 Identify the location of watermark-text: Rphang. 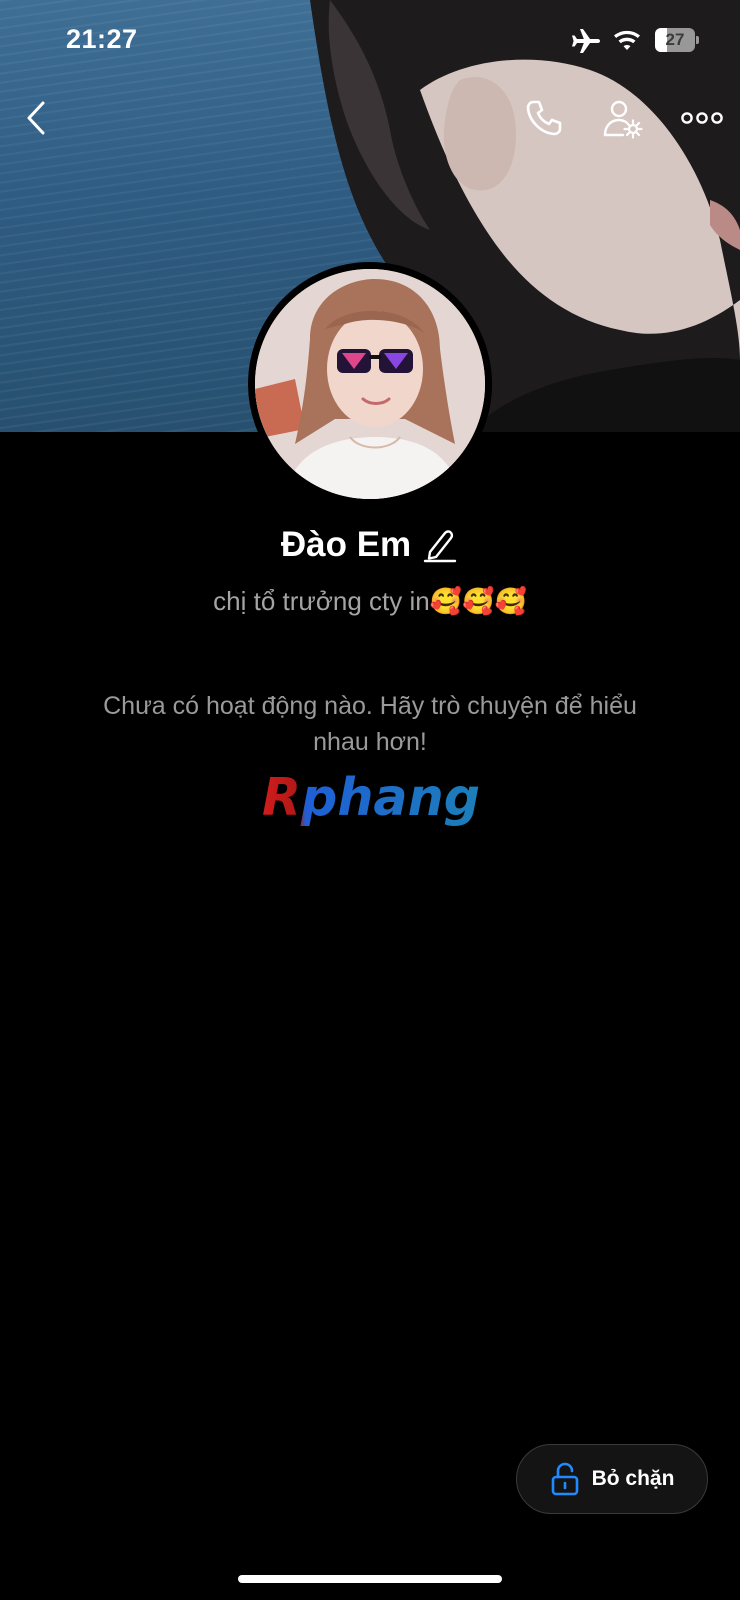
(371, 798).